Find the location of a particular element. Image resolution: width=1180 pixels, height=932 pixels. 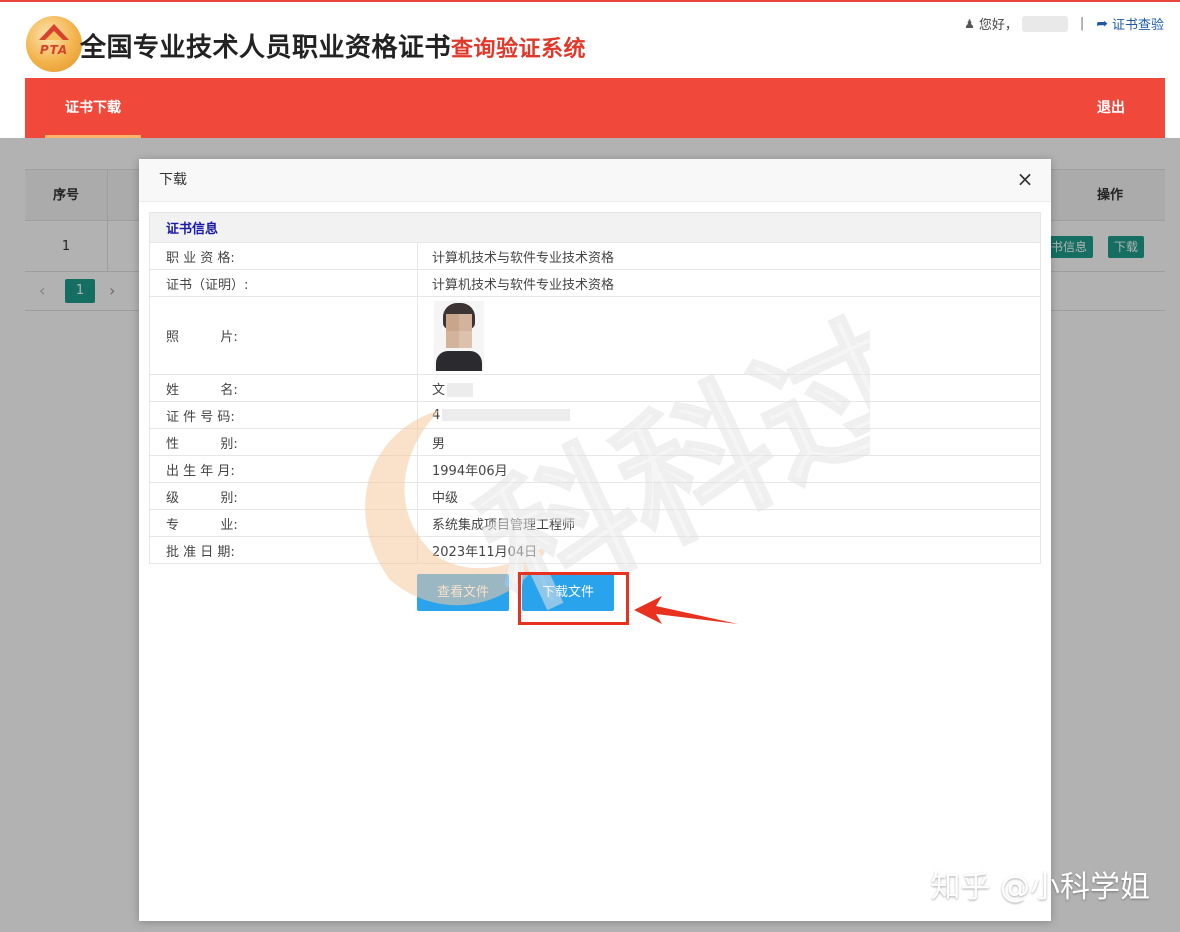

site-title: 全国专业技术人员职业资格证书查询验证系统 is located at coordinates (333, 45).